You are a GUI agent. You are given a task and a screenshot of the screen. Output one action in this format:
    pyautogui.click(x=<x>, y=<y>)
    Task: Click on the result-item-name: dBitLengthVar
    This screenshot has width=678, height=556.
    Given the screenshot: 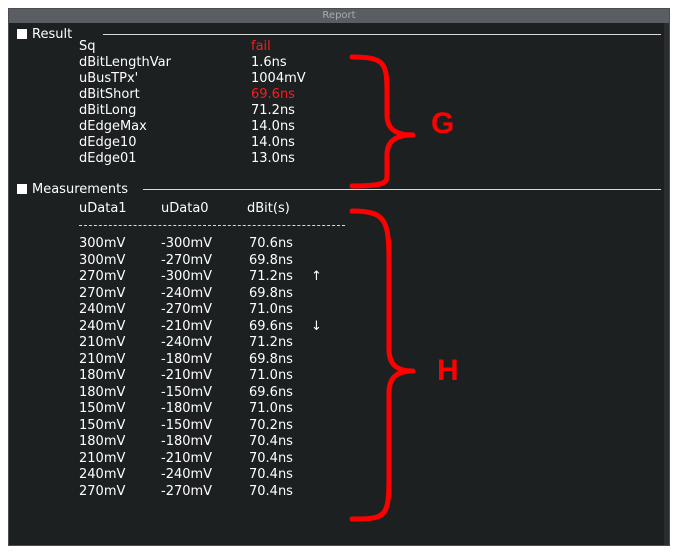 What is the action you would take?
    pyautogui.click(x=125, y=62)
    